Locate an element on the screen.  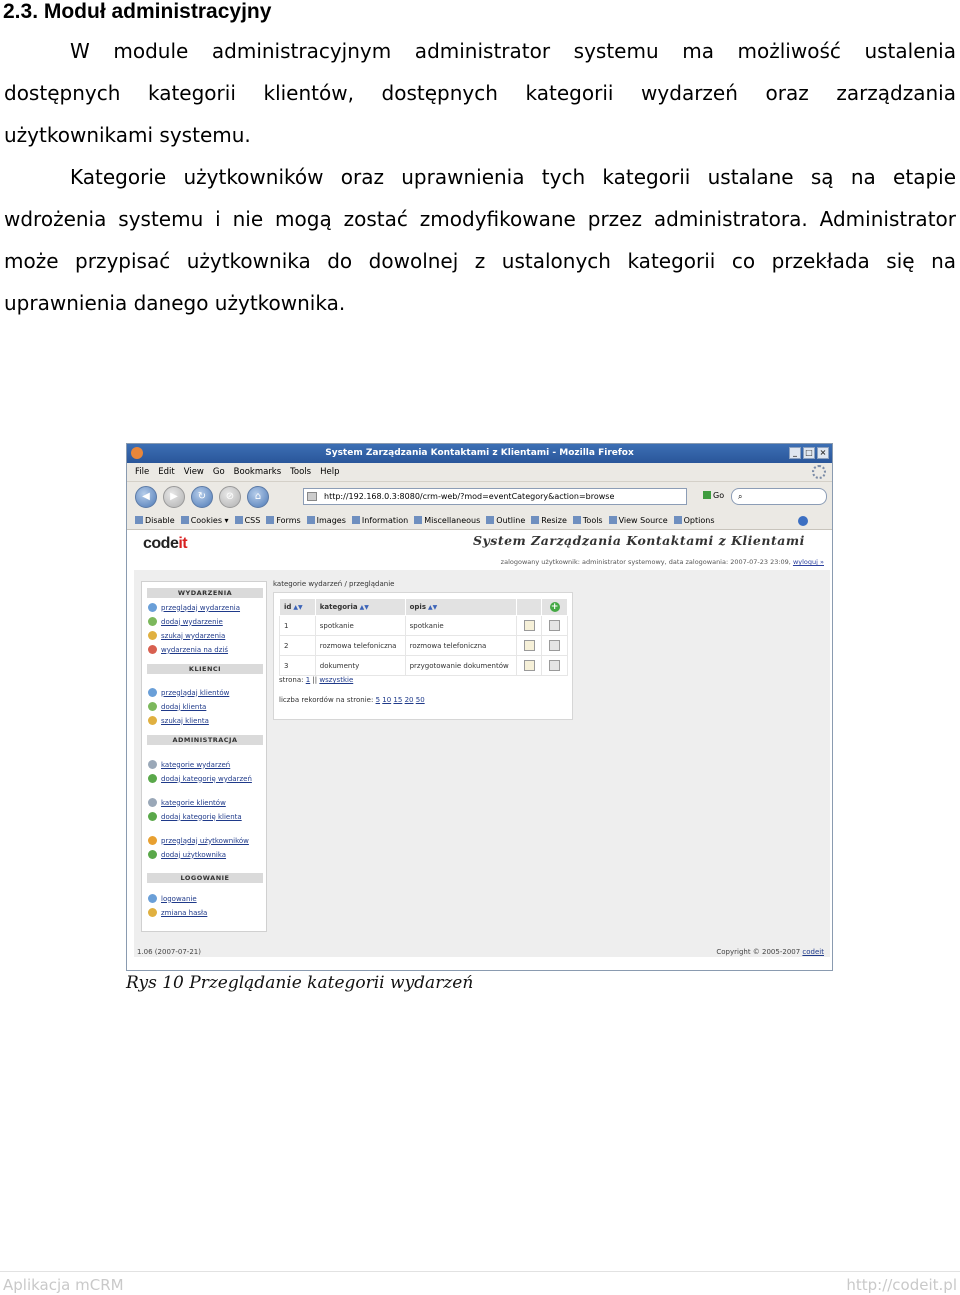
figure-caption: Rys 10 Przeglądanie kategorii wydarzeń is located at coordinates (300, 983).